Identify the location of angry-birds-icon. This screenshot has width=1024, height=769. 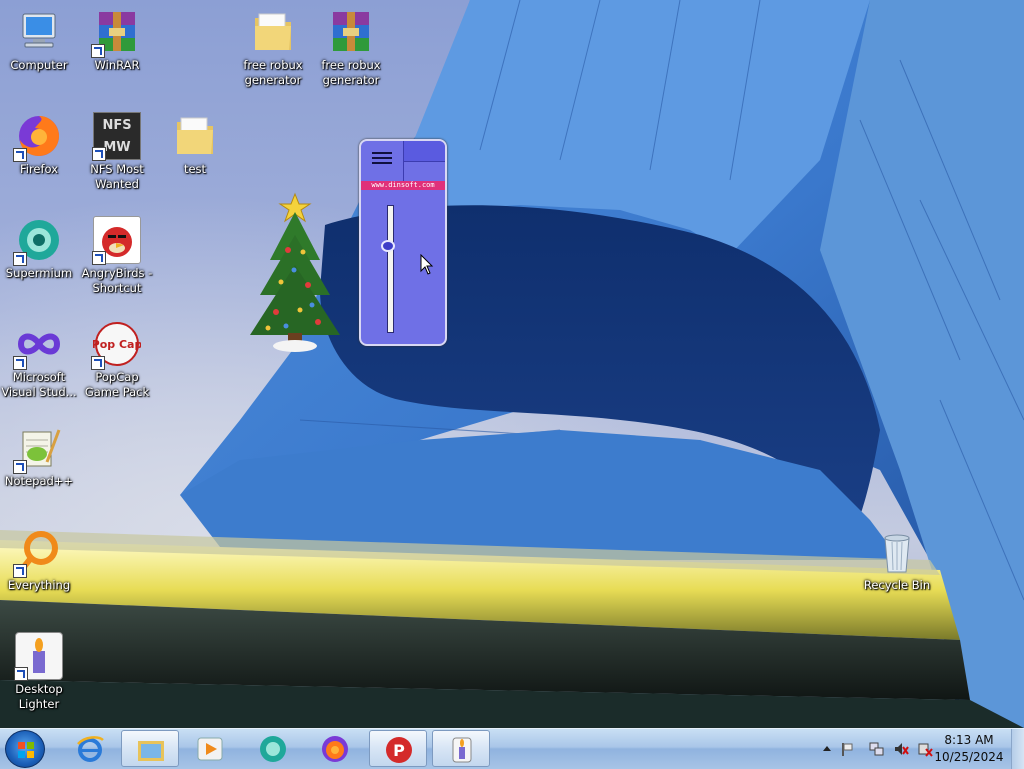
(116, 240).